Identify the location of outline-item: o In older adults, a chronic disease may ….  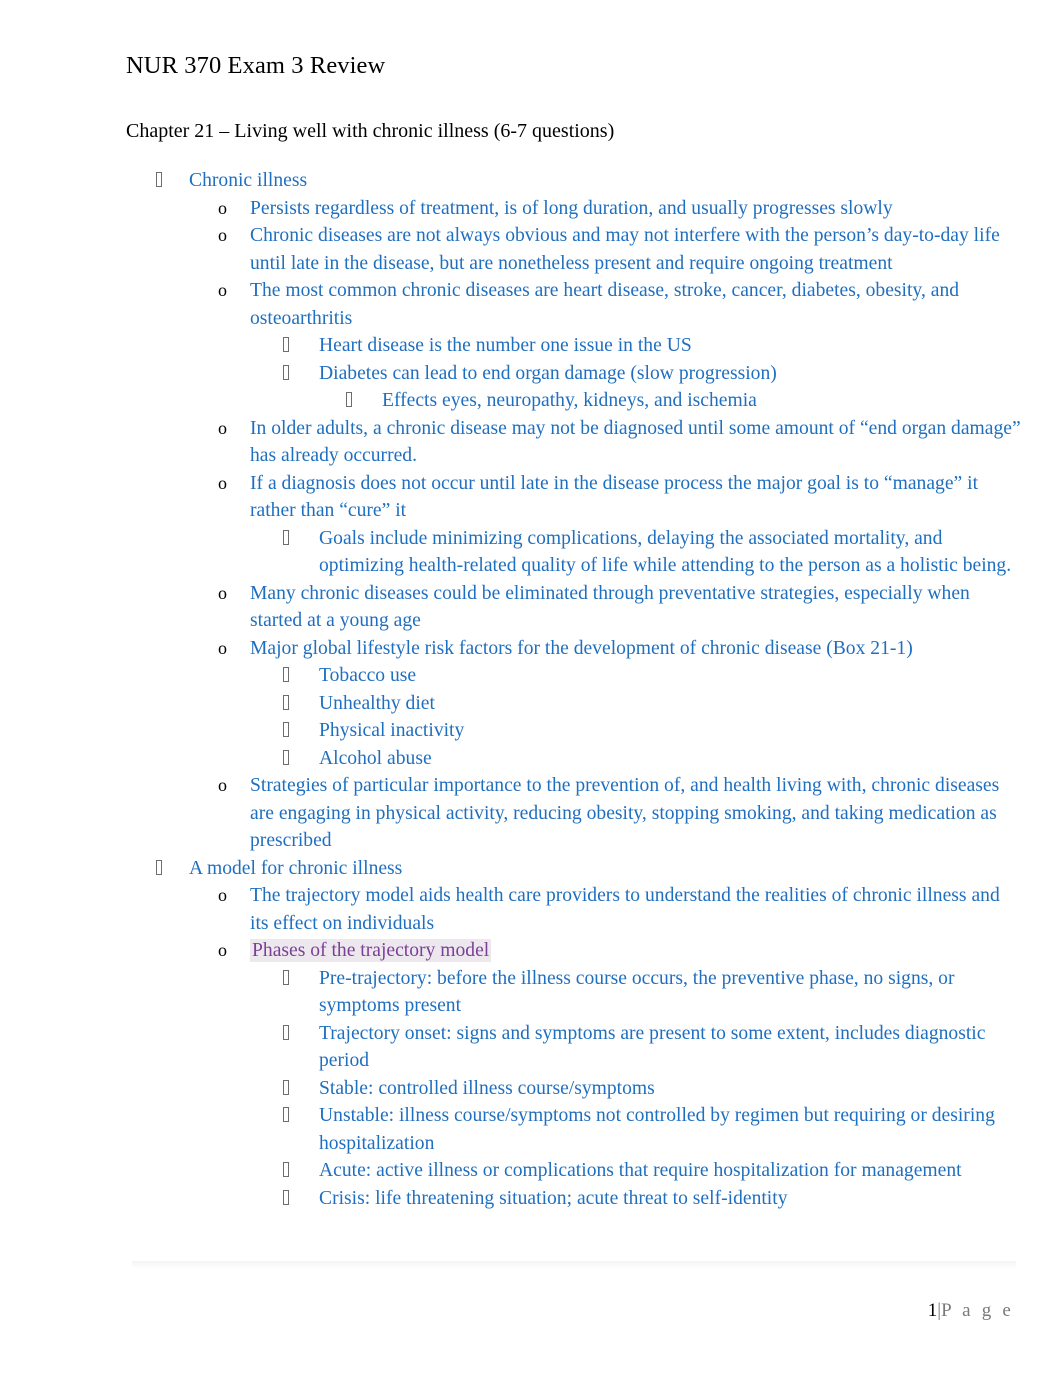
(620, 442).